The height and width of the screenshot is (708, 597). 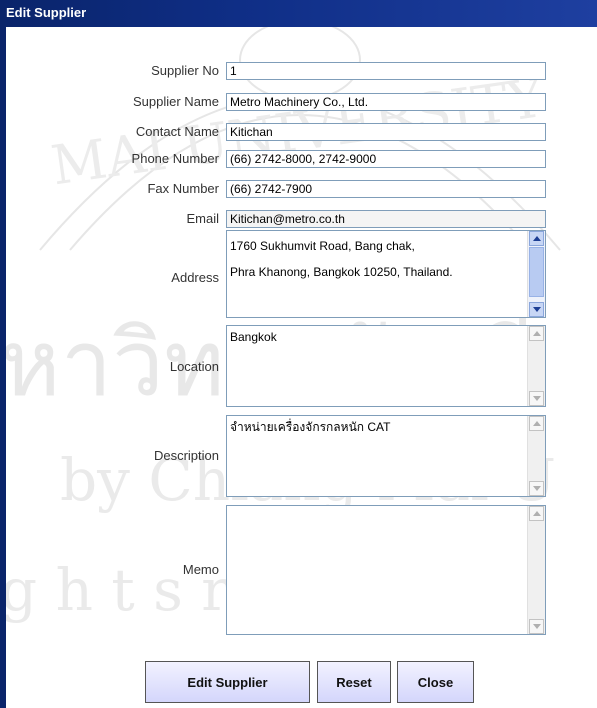 I want to click on edit-supplier-button: Edit Supplier, so click(x=227, y=682).